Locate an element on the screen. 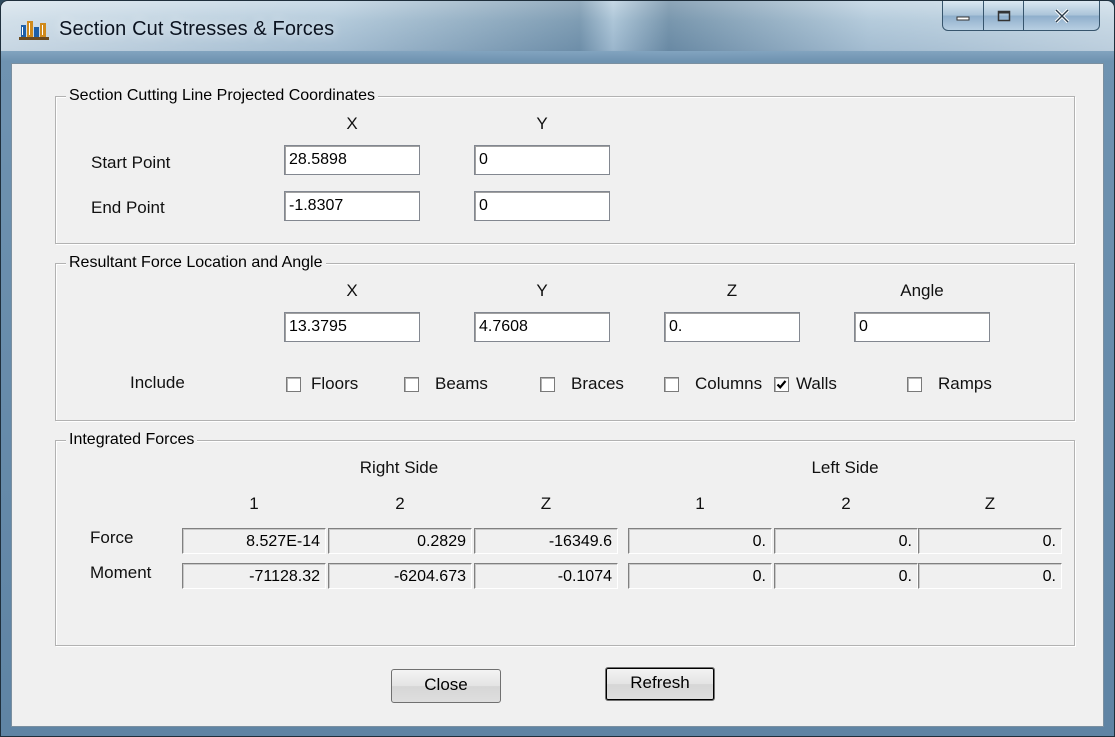 The image size is (1115, 737). maximize-button is located at coordinates (1004, 16).